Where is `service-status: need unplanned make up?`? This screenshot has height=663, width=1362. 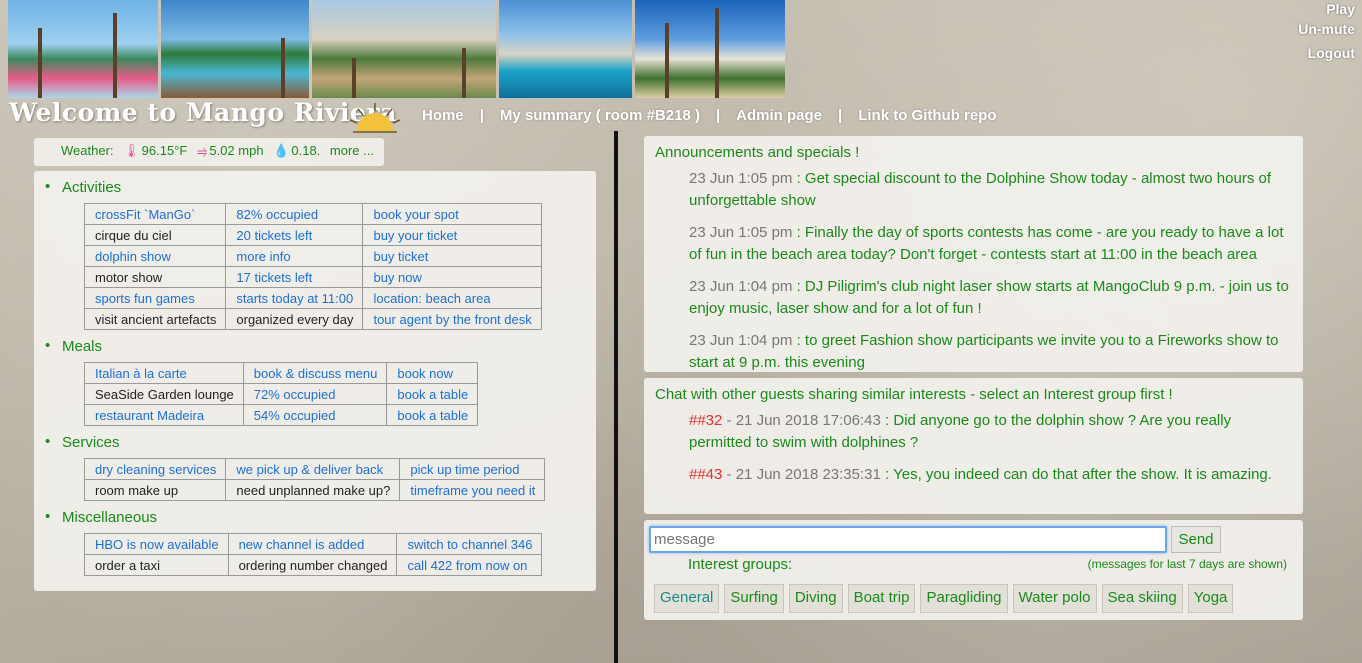 service-status: need unplanned make up? is located at coordinates (313, 490).